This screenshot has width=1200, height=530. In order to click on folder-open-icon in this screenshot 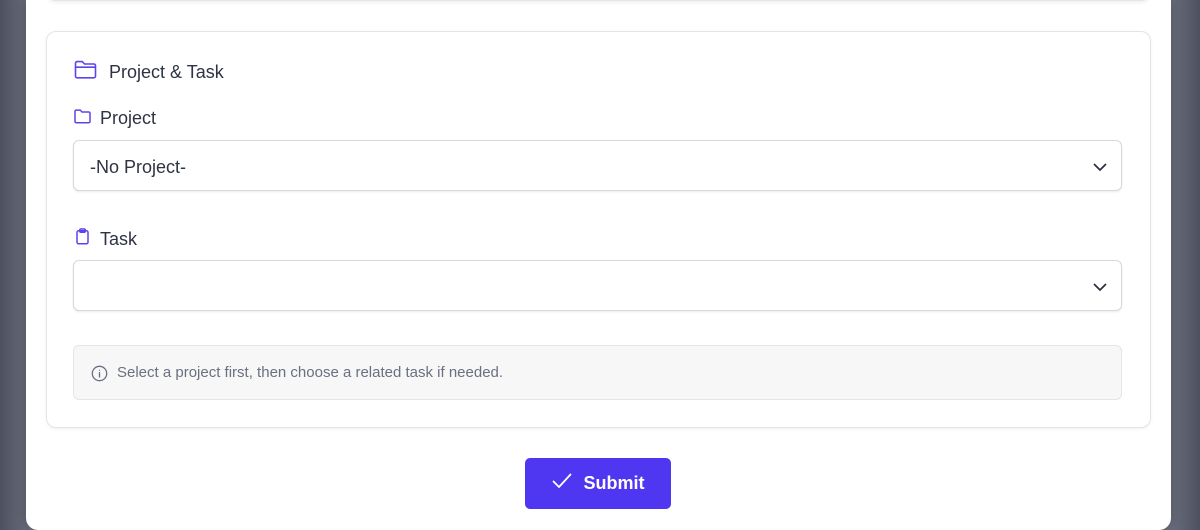, I will do `click(85, 72)`.